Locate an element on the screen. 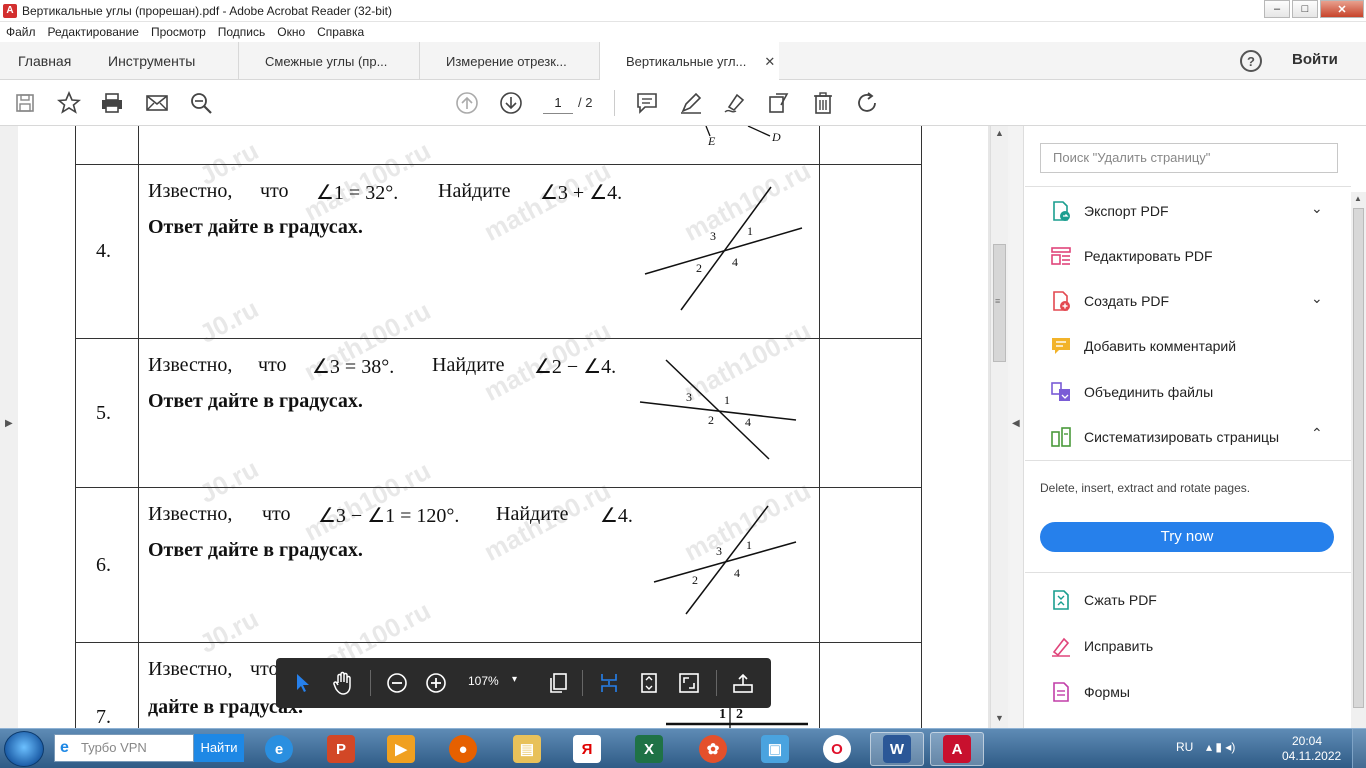 The image size is (1366, 768). panel-scrollbar: ▲ is located at coordinates (1358, 460).